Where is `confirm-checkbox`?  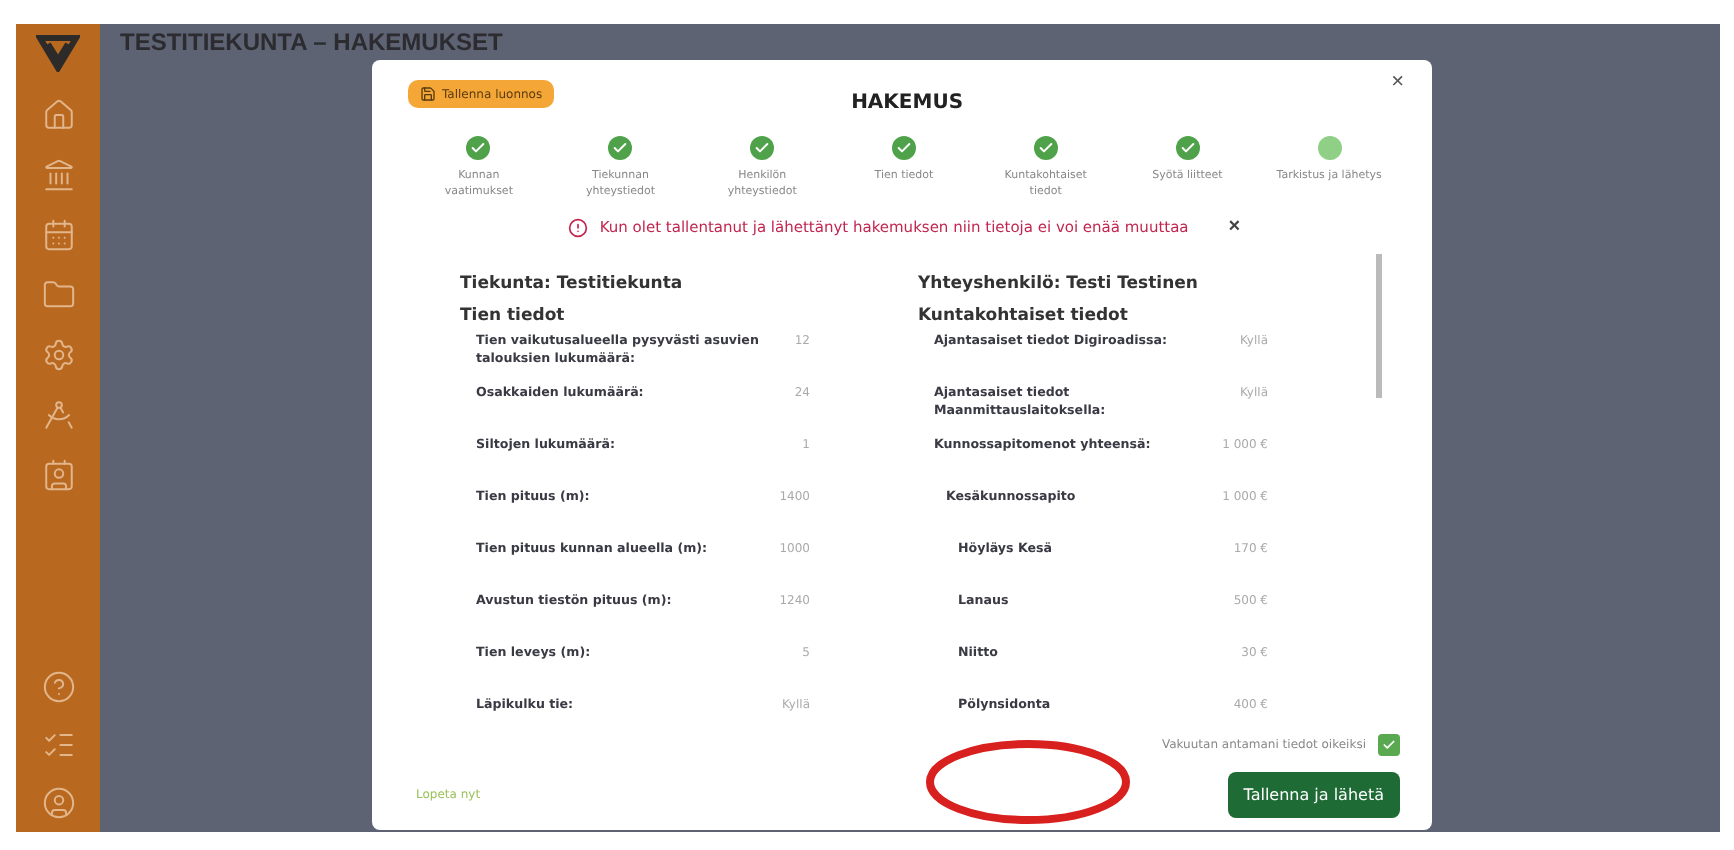 confirm-checkbox is located at coordinates (1389, 745).